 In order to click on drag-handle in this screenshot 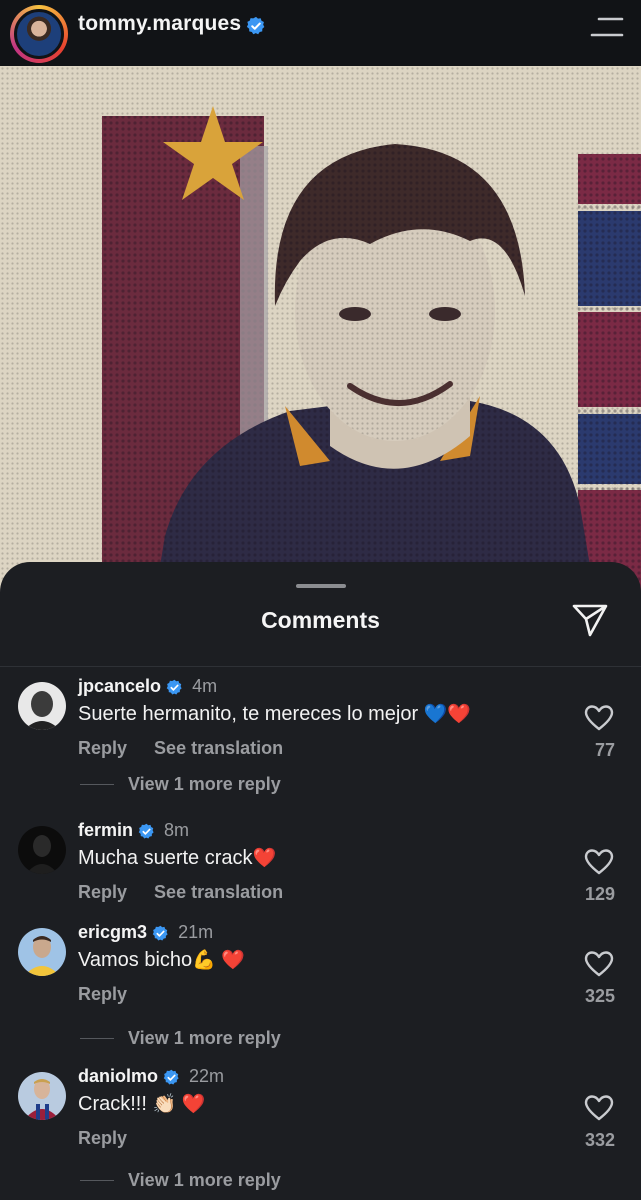, I will do `click(321, 586)`.